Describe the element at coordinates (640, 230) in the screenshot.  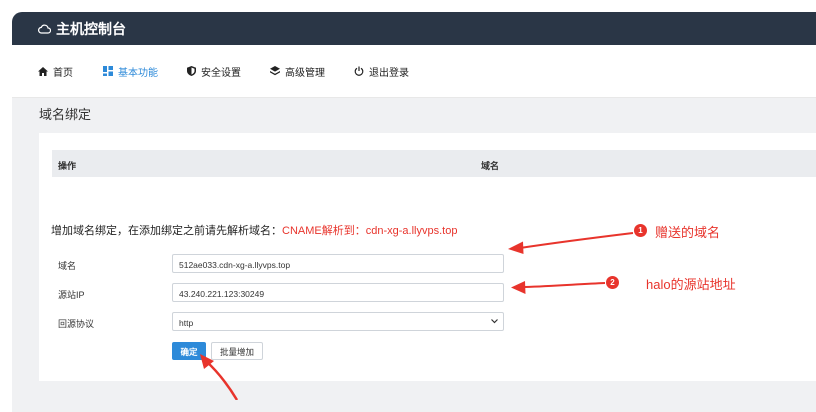
I see `annotation-badge-1: 1` at that location.